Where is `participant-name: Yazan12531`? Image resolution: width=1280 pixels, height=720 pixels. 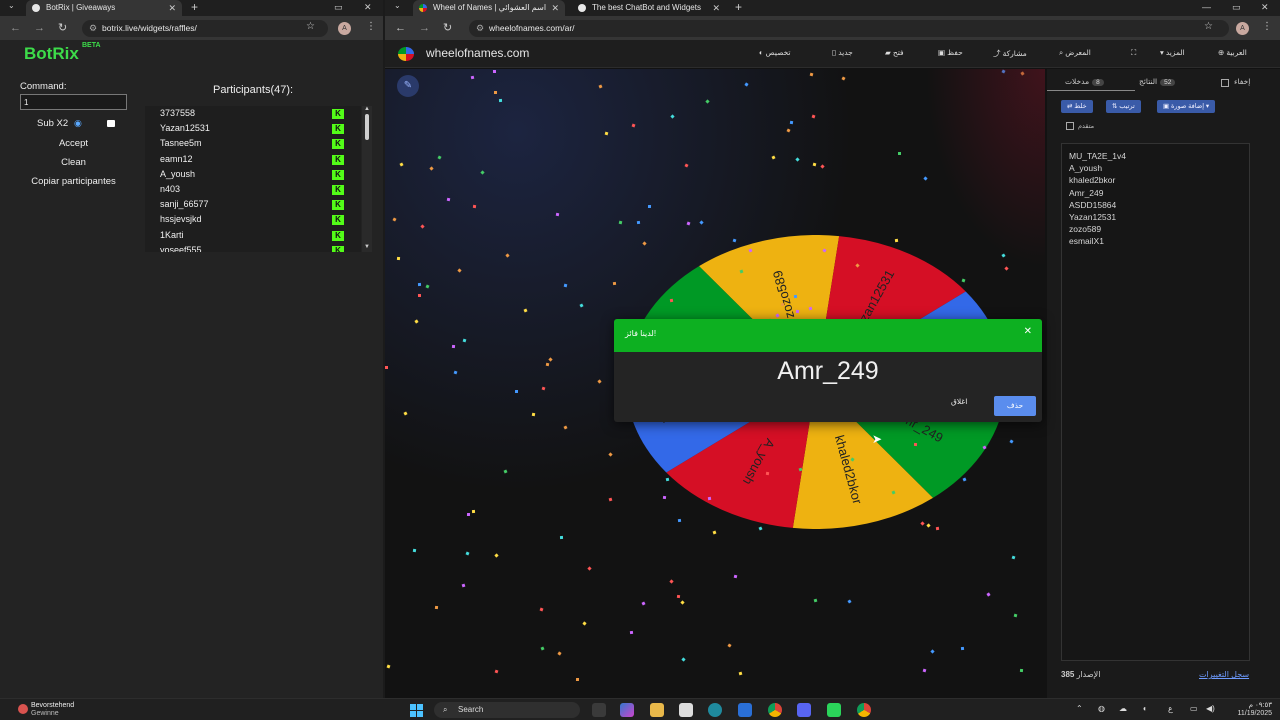
participant-name: Yazan12531 is located at coordinates (185, 128).